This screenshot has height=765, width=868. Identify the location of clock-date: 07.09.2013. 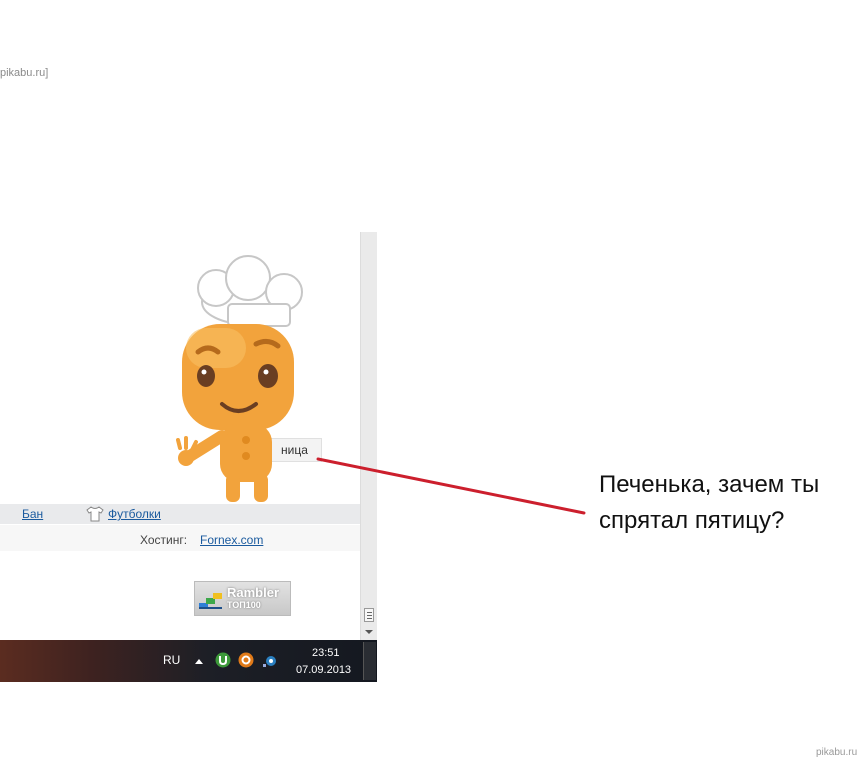
(323, 670).